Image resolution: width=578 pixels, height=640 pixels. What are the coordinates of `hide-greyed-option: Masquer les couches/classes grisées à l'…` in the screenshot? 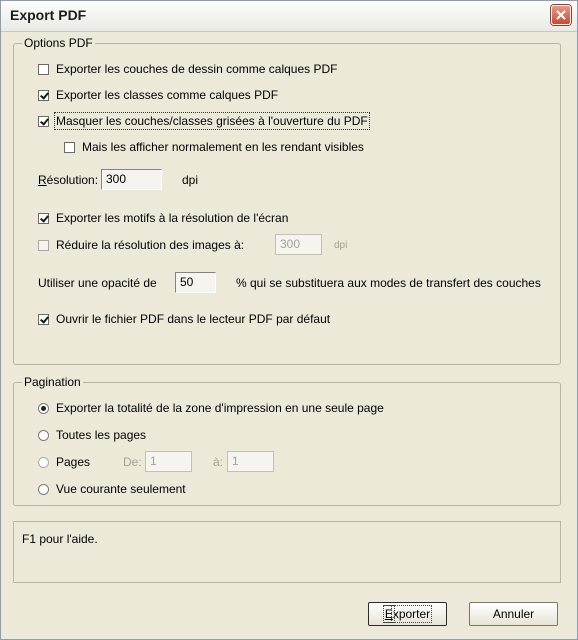 It's located at (204, 121).